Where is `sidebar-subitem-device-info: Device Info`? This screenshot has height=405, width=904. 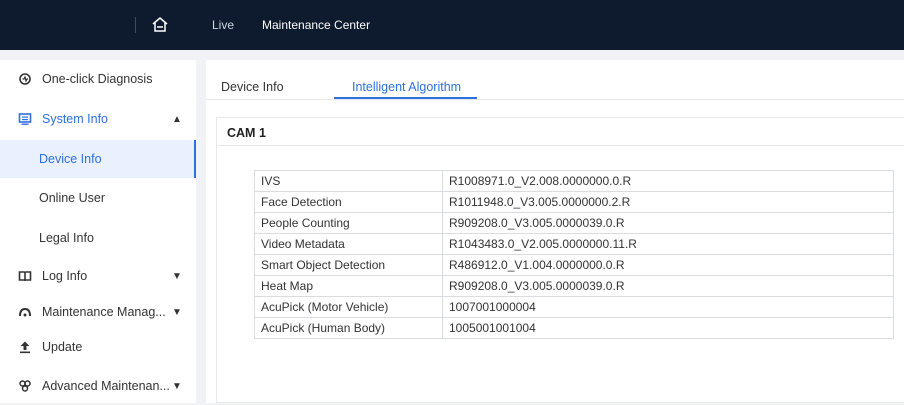
sidebar-subitem-device-info: Device Info is located at coordinates (98, 159).